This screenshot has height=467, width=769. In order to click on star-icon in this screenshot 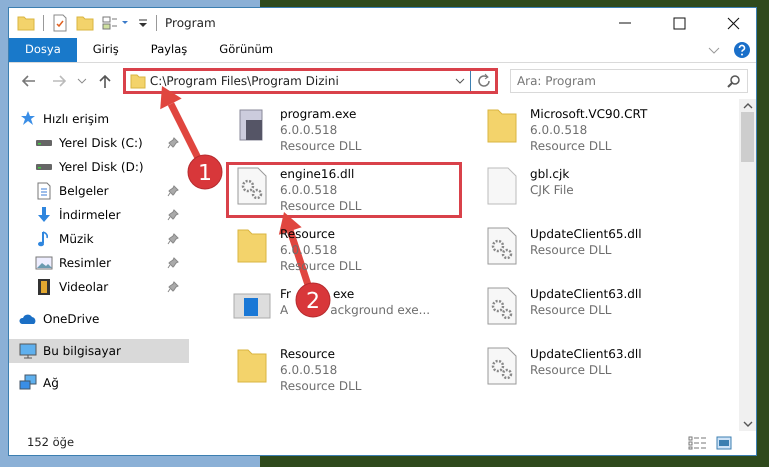, I will do `click(28, 119)`.